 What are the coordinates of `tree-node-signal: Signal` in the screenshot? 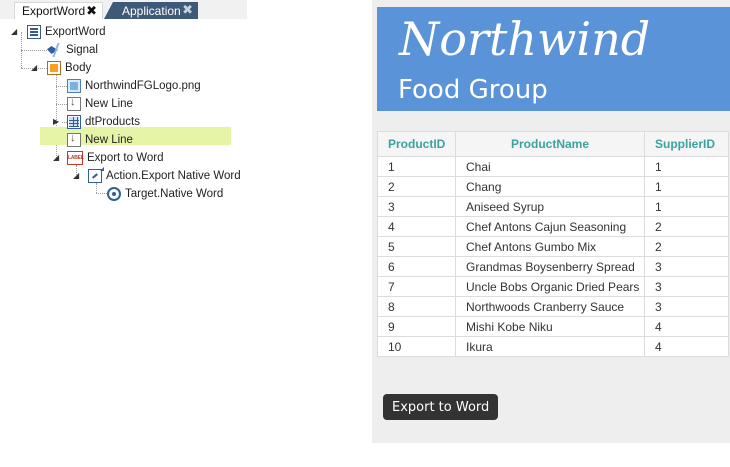 It's located at (72, 50).